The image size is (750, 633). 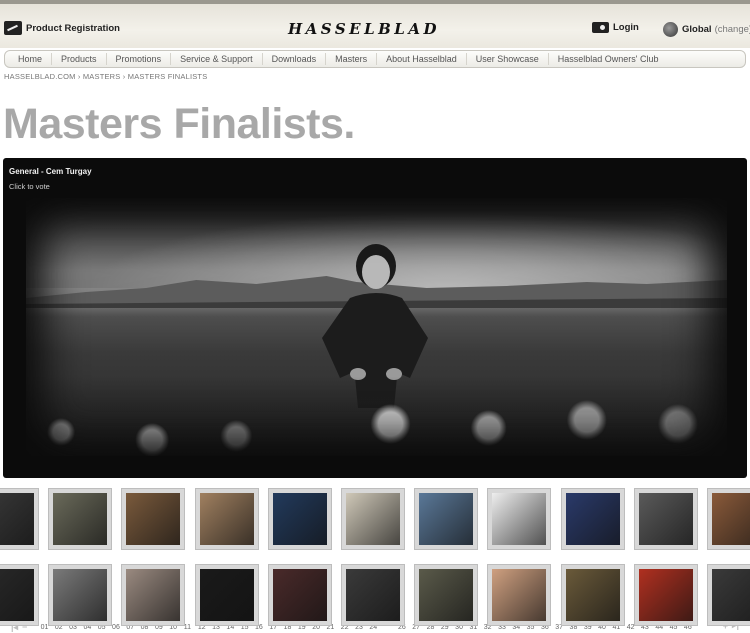 What do you see at coordinates (508, 59) in the screenshot?
I see `nav-user-showcase: User Showcase` at bounding box center [508, 59].